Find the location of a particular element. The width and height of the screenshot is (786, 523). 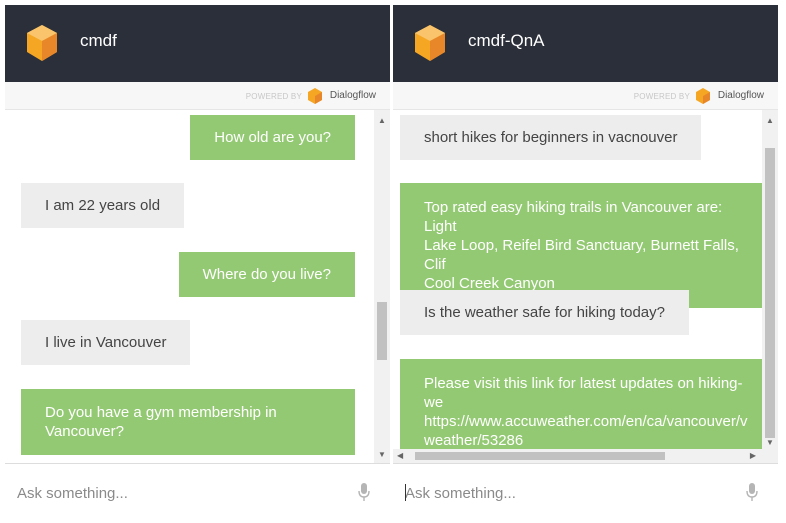

scroll-right-arrow-icon: ▶ is located at coordinates (753, 455).